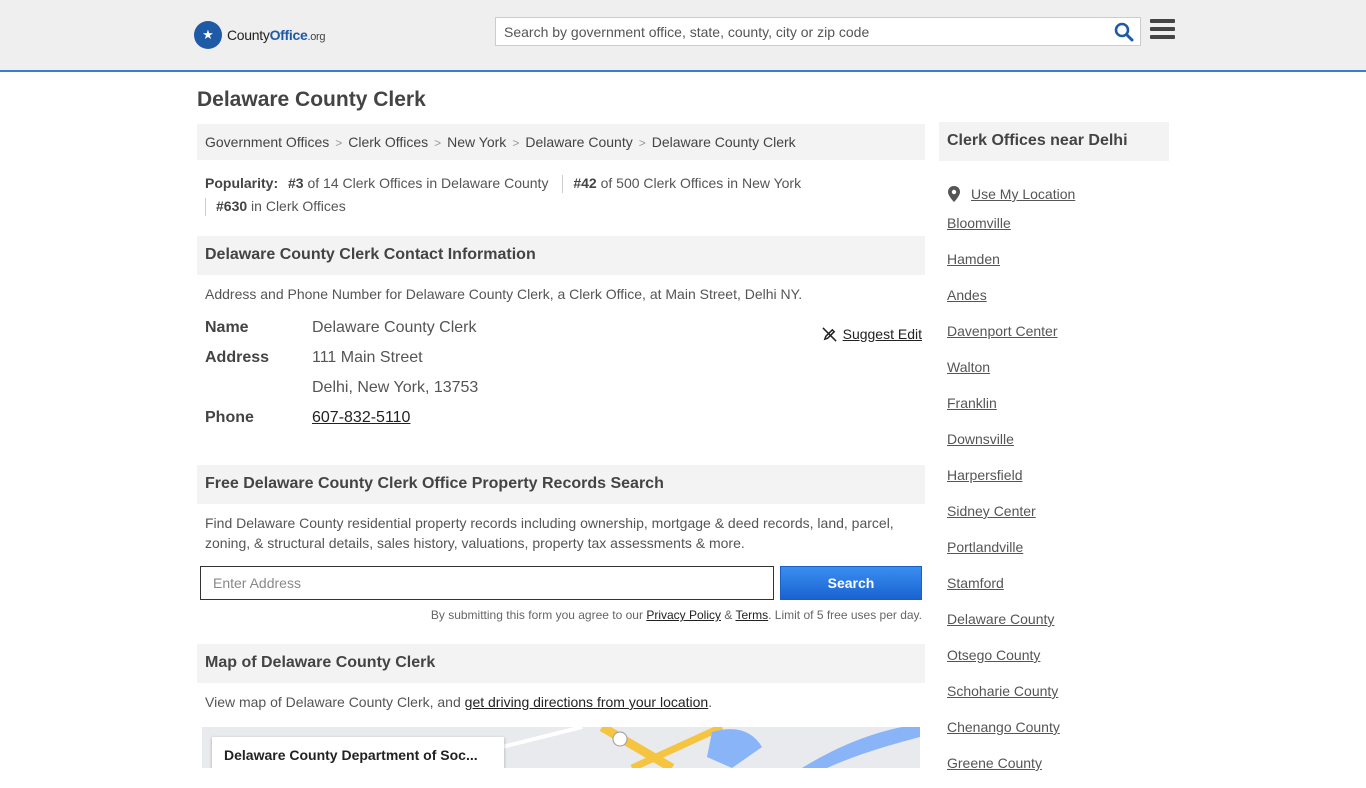 This screenshot has width=1366, height=788. What do you see at coordinates (993, 655) in the screenshot?
I see `sidebar-item-otsego-county: Otsego County` at bounding box center [993, 655].